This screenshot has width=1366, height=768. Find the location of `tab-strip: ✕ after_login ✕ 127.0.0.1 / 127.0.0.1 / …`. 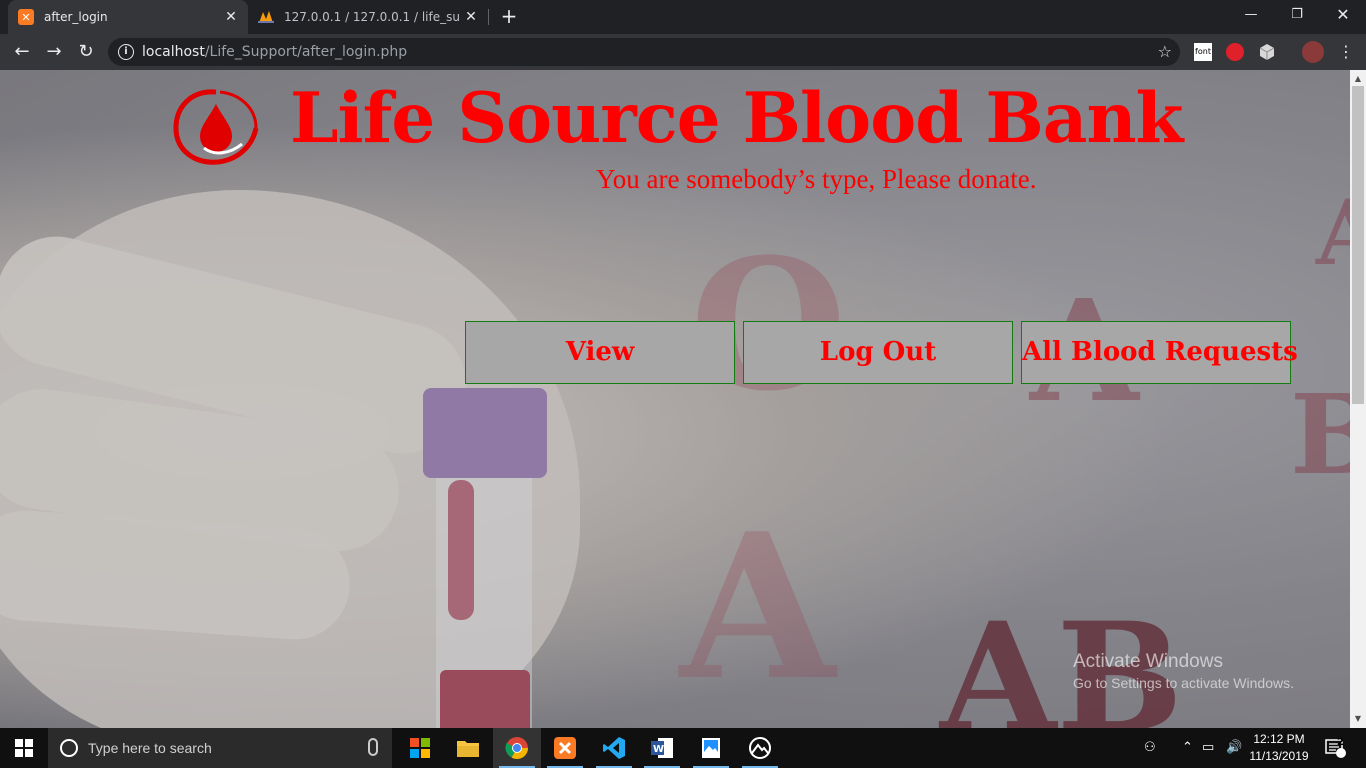

tab-strip: ✕ after_login ✕ 127.0.0.1 / 127.0.0.1 / … is located at coordinates (683, 17).